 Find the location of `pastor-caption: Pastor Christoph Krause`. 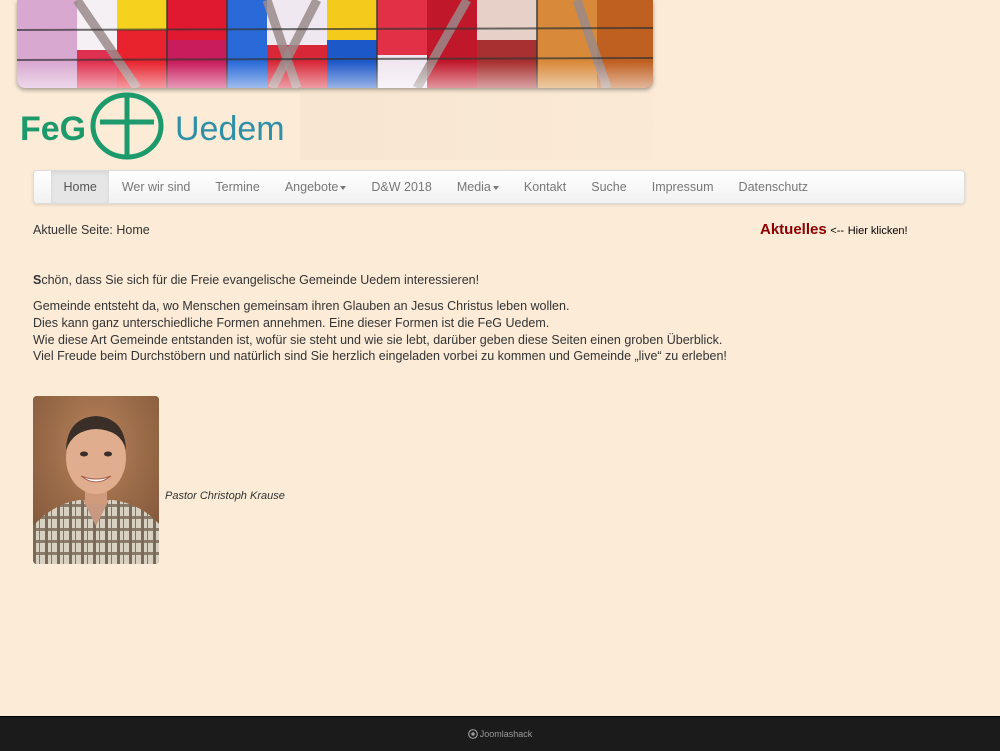

pastor-caption: Pastor Christoph Krause is located at coordinates (225, 496).